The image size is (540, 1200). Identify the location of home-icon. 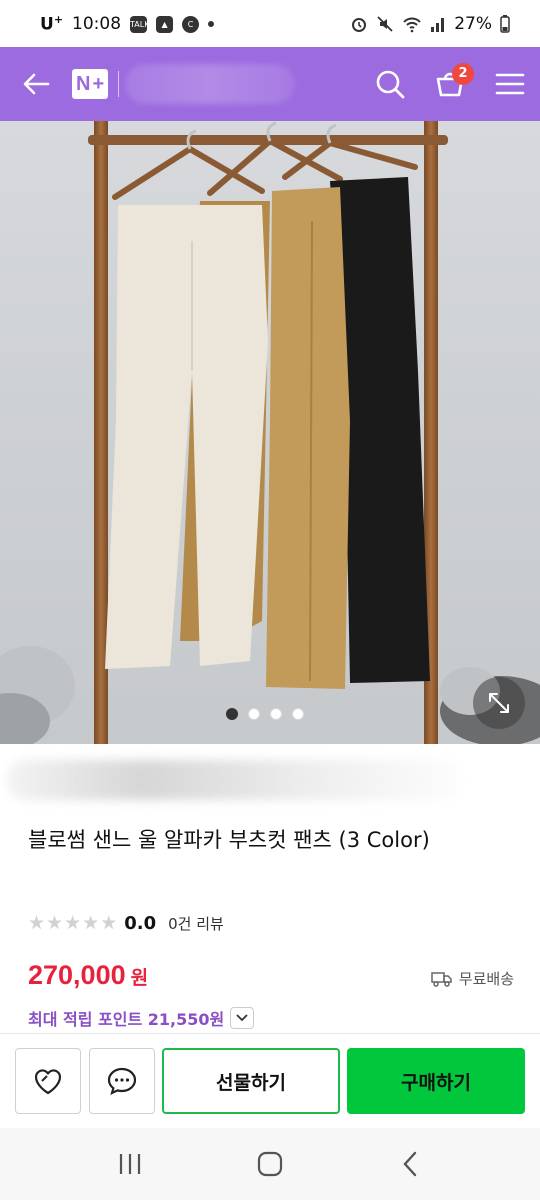
(270, 1164).